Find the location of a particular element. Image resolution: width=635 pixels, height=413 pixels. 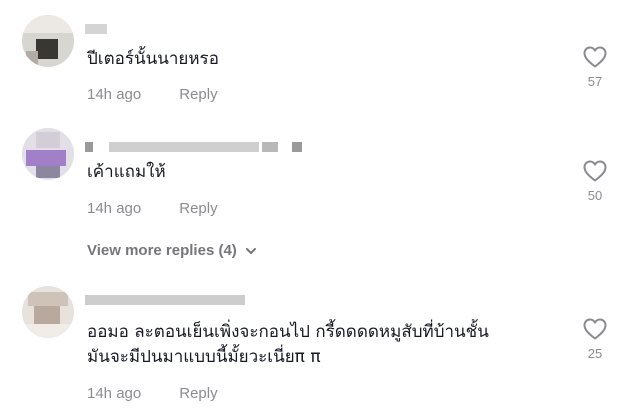

view-more-replies-button: View more replies (4) is located at coordinates (172, 250).